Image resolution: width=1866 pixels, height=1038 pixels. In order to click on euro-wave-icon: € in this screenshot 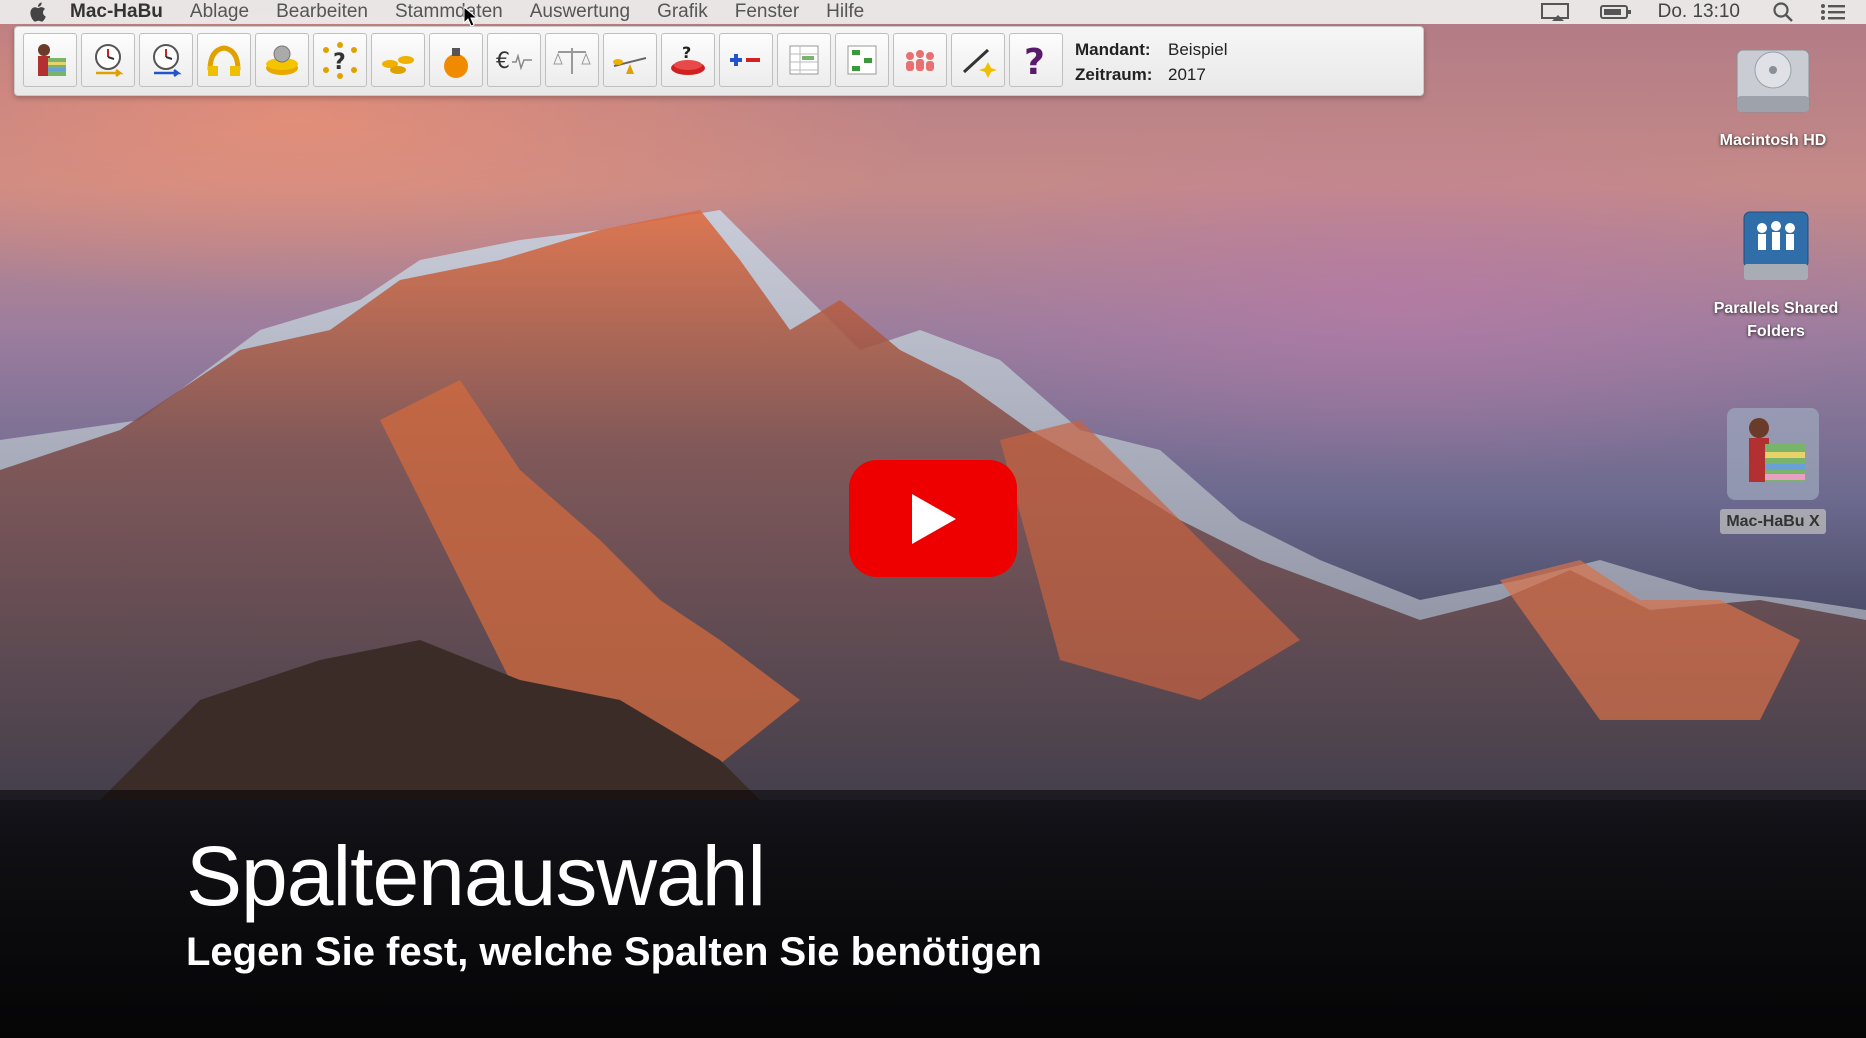, I will do `click(514, 61)`.